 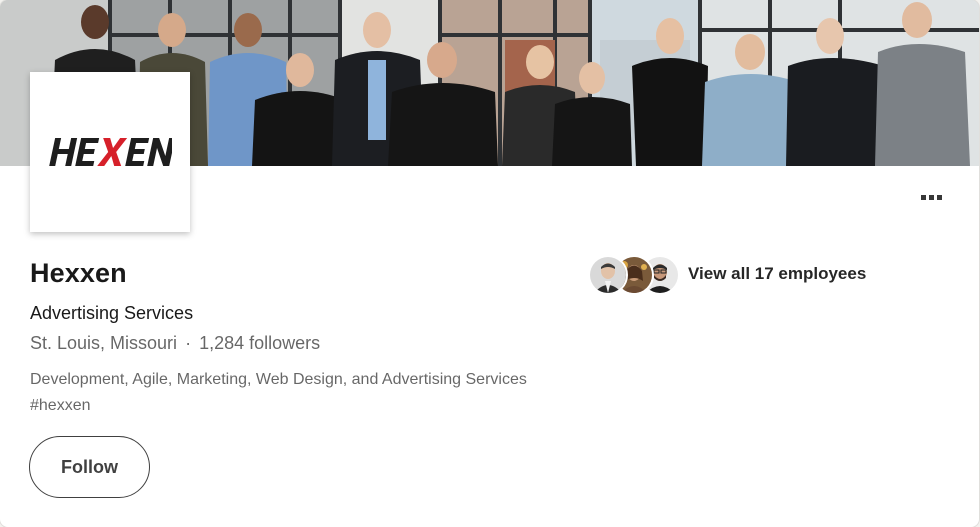 I want to click on company-meta: St. Louis, Missouri · 1,284 followers, so click(x=175, y=343).